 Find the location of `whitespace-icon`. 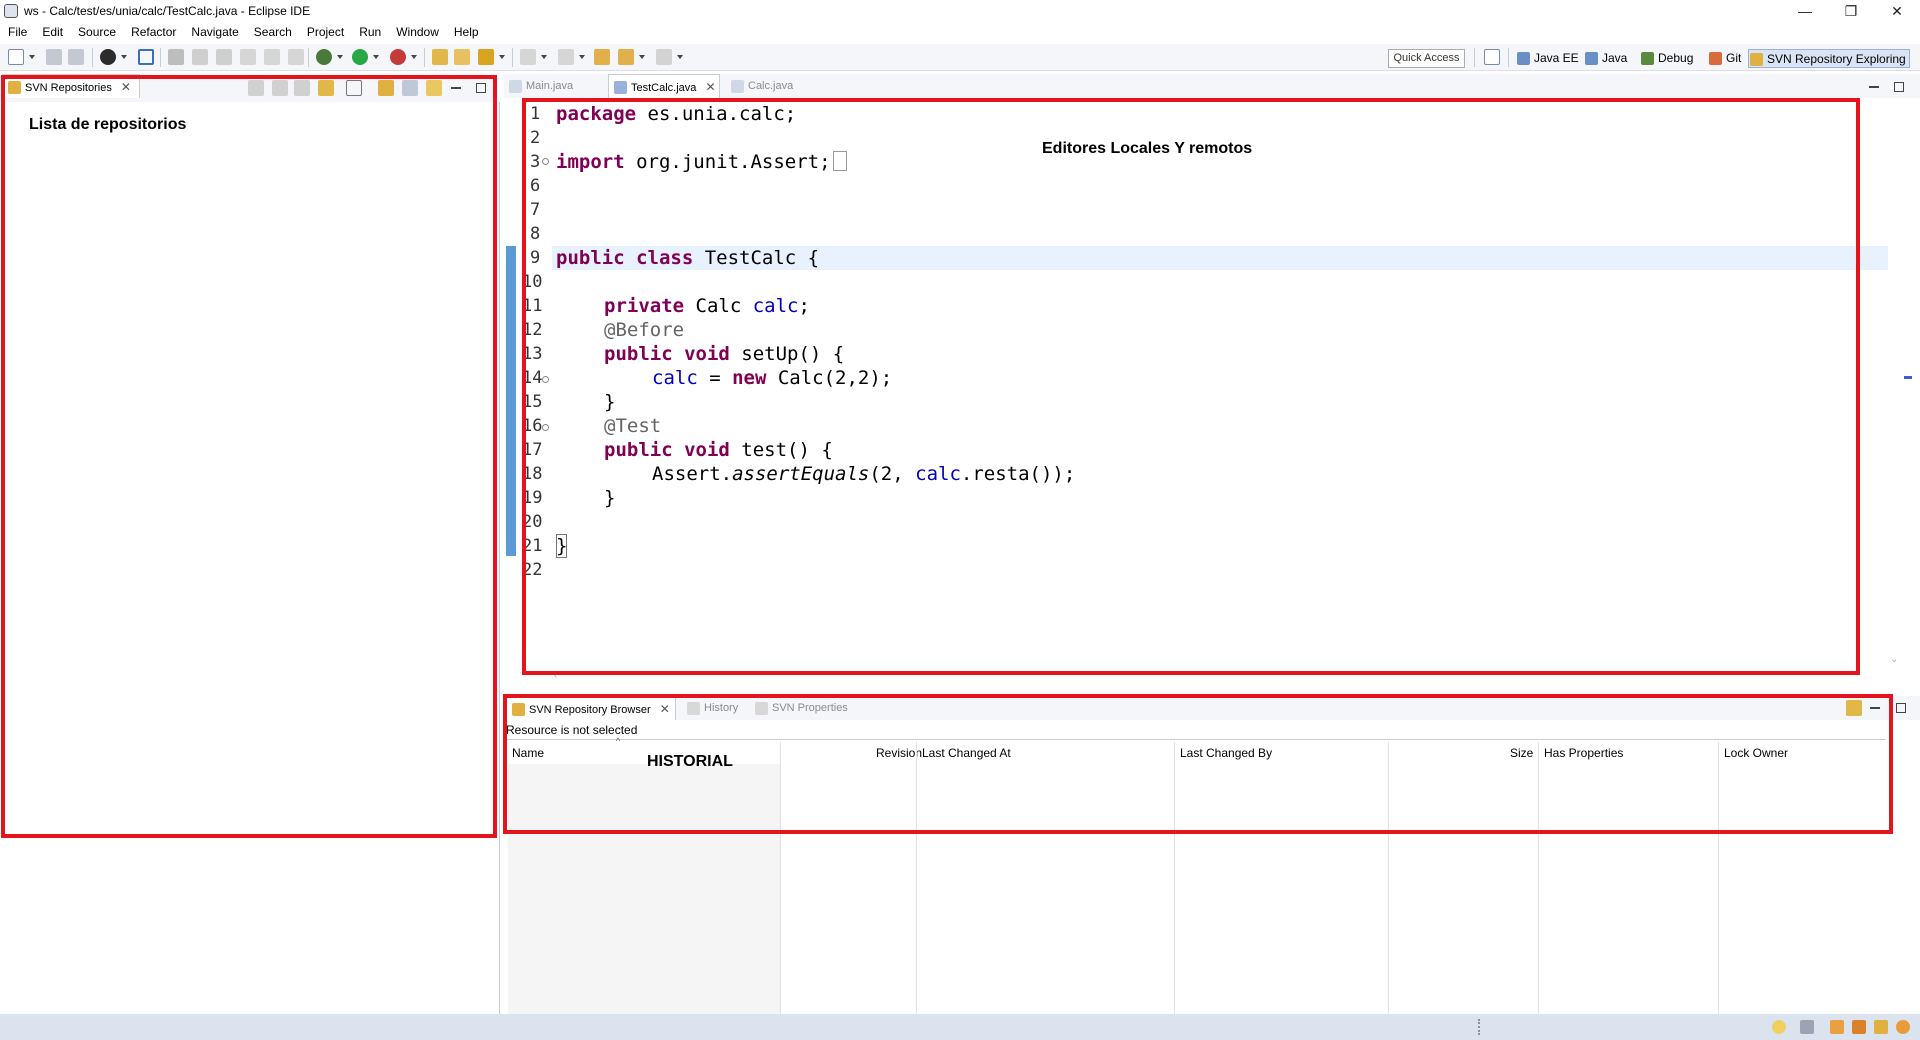

whitespace-icon is located at coordinates (296, 57).